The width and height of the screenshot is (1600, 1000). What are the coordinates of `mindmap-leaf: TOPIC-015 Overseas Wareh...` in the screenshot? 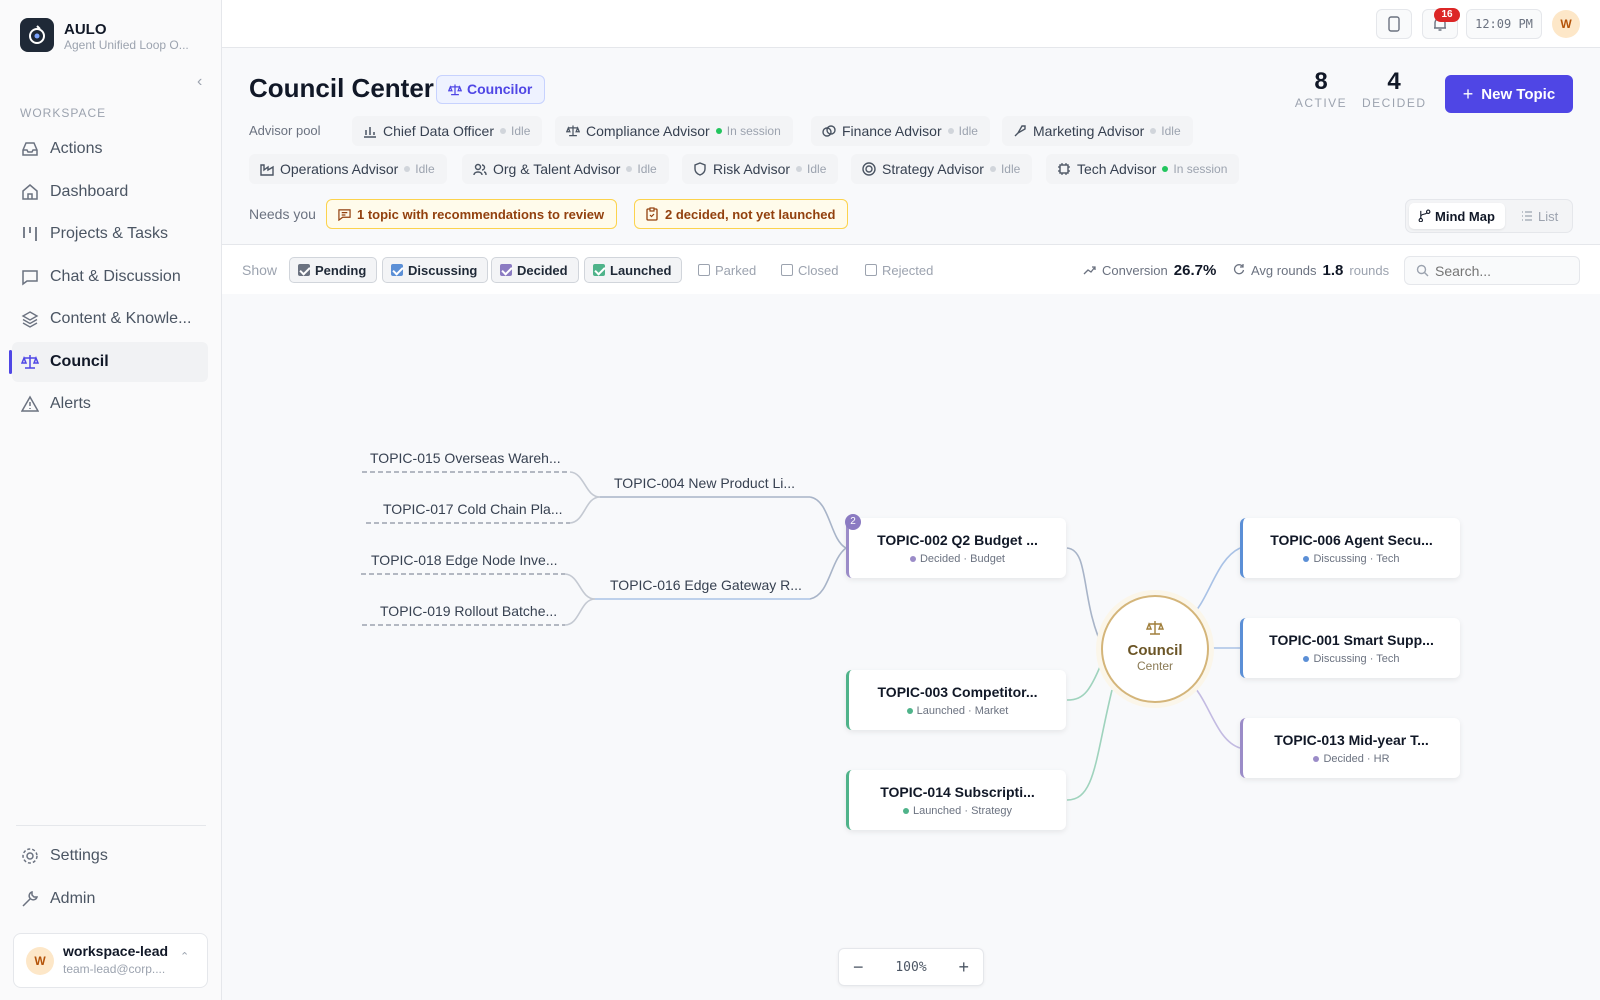 It's located at (465, 458).